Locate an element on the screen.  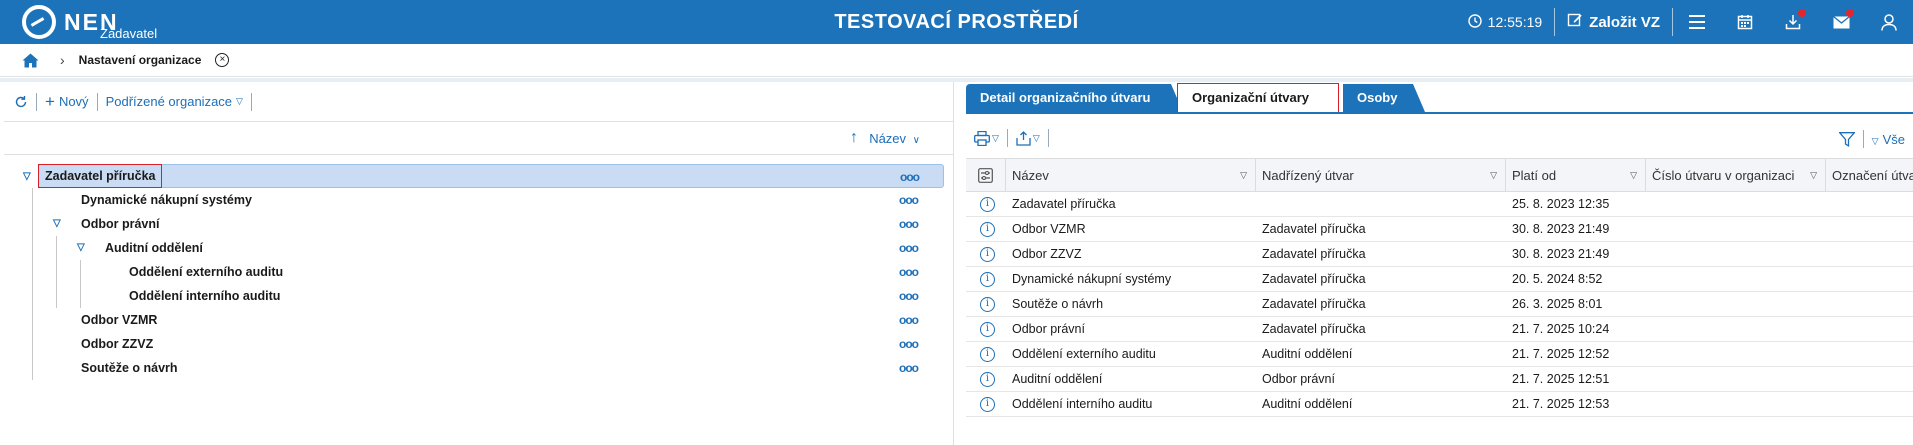
chevron-right-icon: › is located at coordinates (62, 60).